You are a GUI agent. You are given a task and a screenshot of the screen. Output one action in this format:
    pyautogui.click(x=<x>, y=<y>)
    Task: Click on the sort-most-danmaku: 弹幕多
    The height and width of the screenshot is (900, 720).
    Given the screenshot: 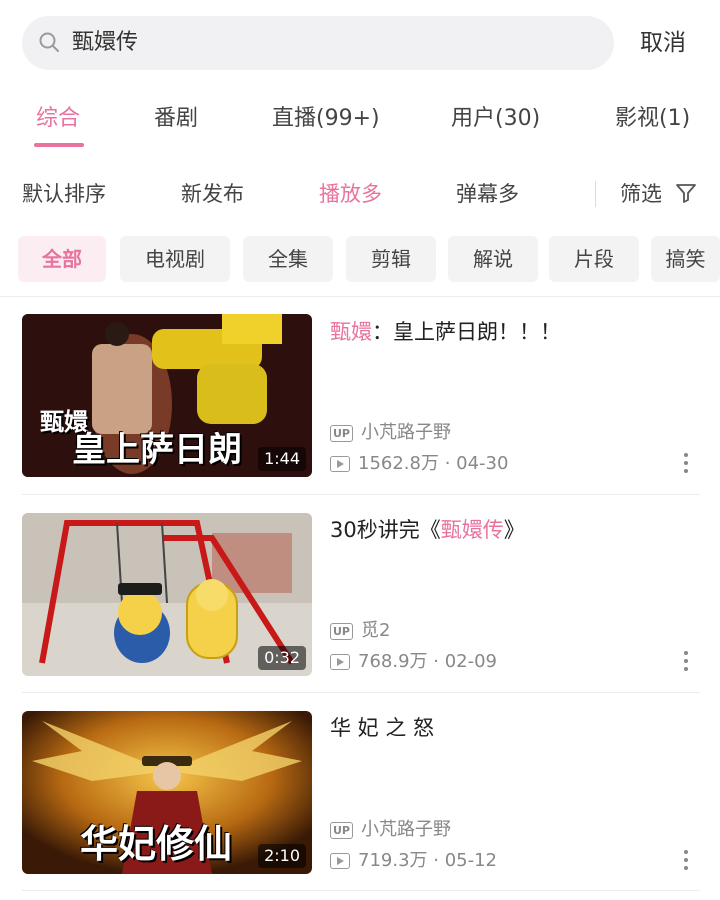 What is the action you would take?
    pyautogui.click(x=487, y=194)
    